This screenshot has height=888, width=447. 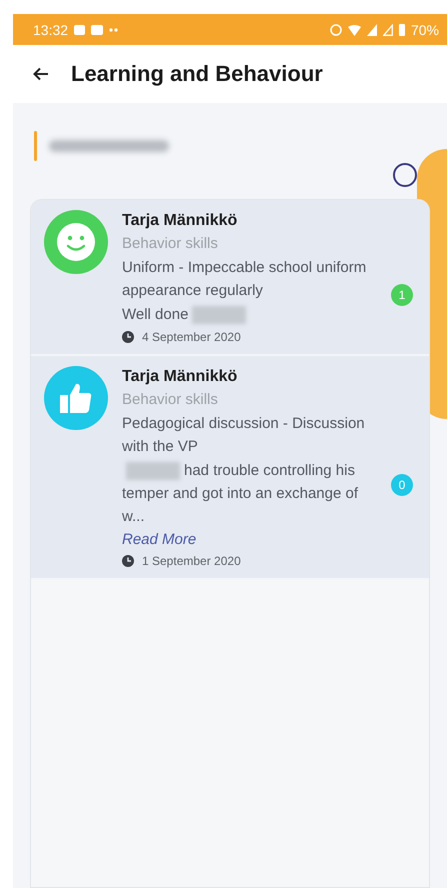 I want to click on wifi-icon, so click(x=354, y=30).